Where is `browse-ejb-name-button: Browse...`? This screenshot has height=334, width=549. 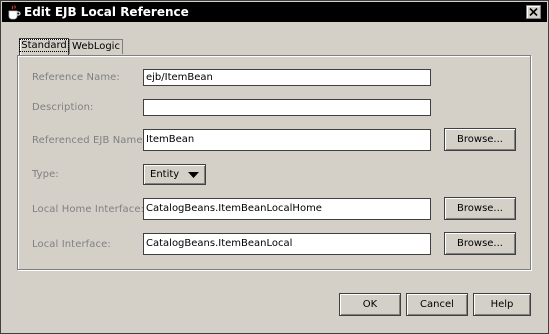 browse-ejb-name-button: Browse... is located at coordinates (480, 139).